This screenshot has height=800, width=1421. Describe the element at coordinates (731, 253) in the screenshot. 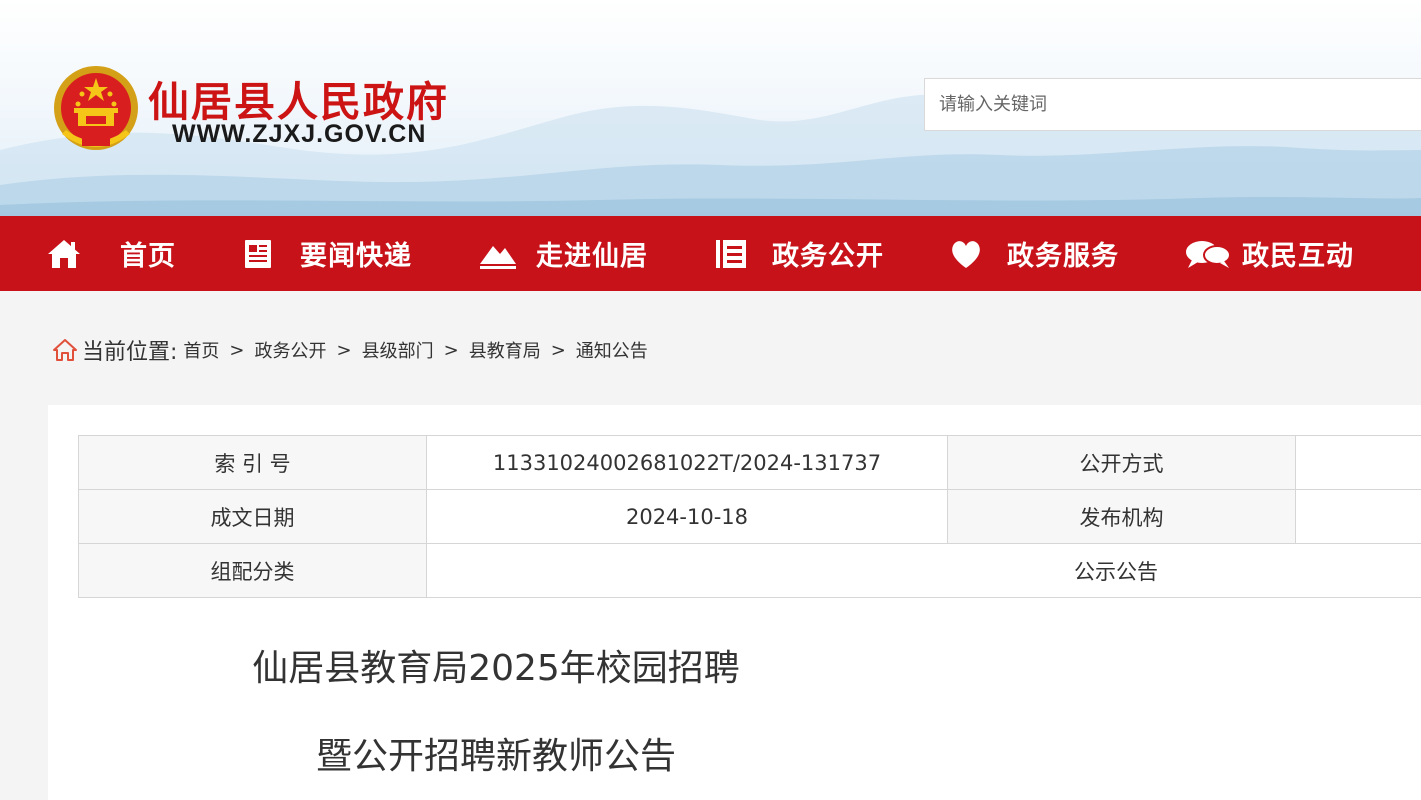

I see `list-icon` at that location.